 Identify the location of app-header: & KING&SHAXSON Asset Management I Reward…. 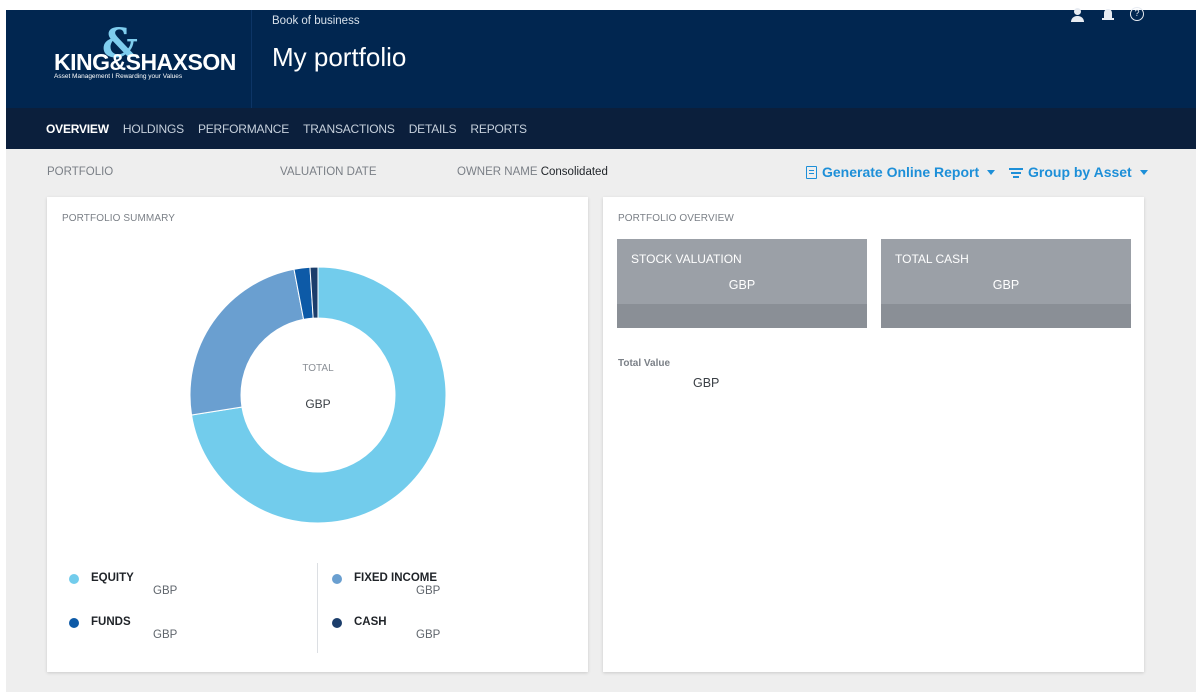
(601, 57).